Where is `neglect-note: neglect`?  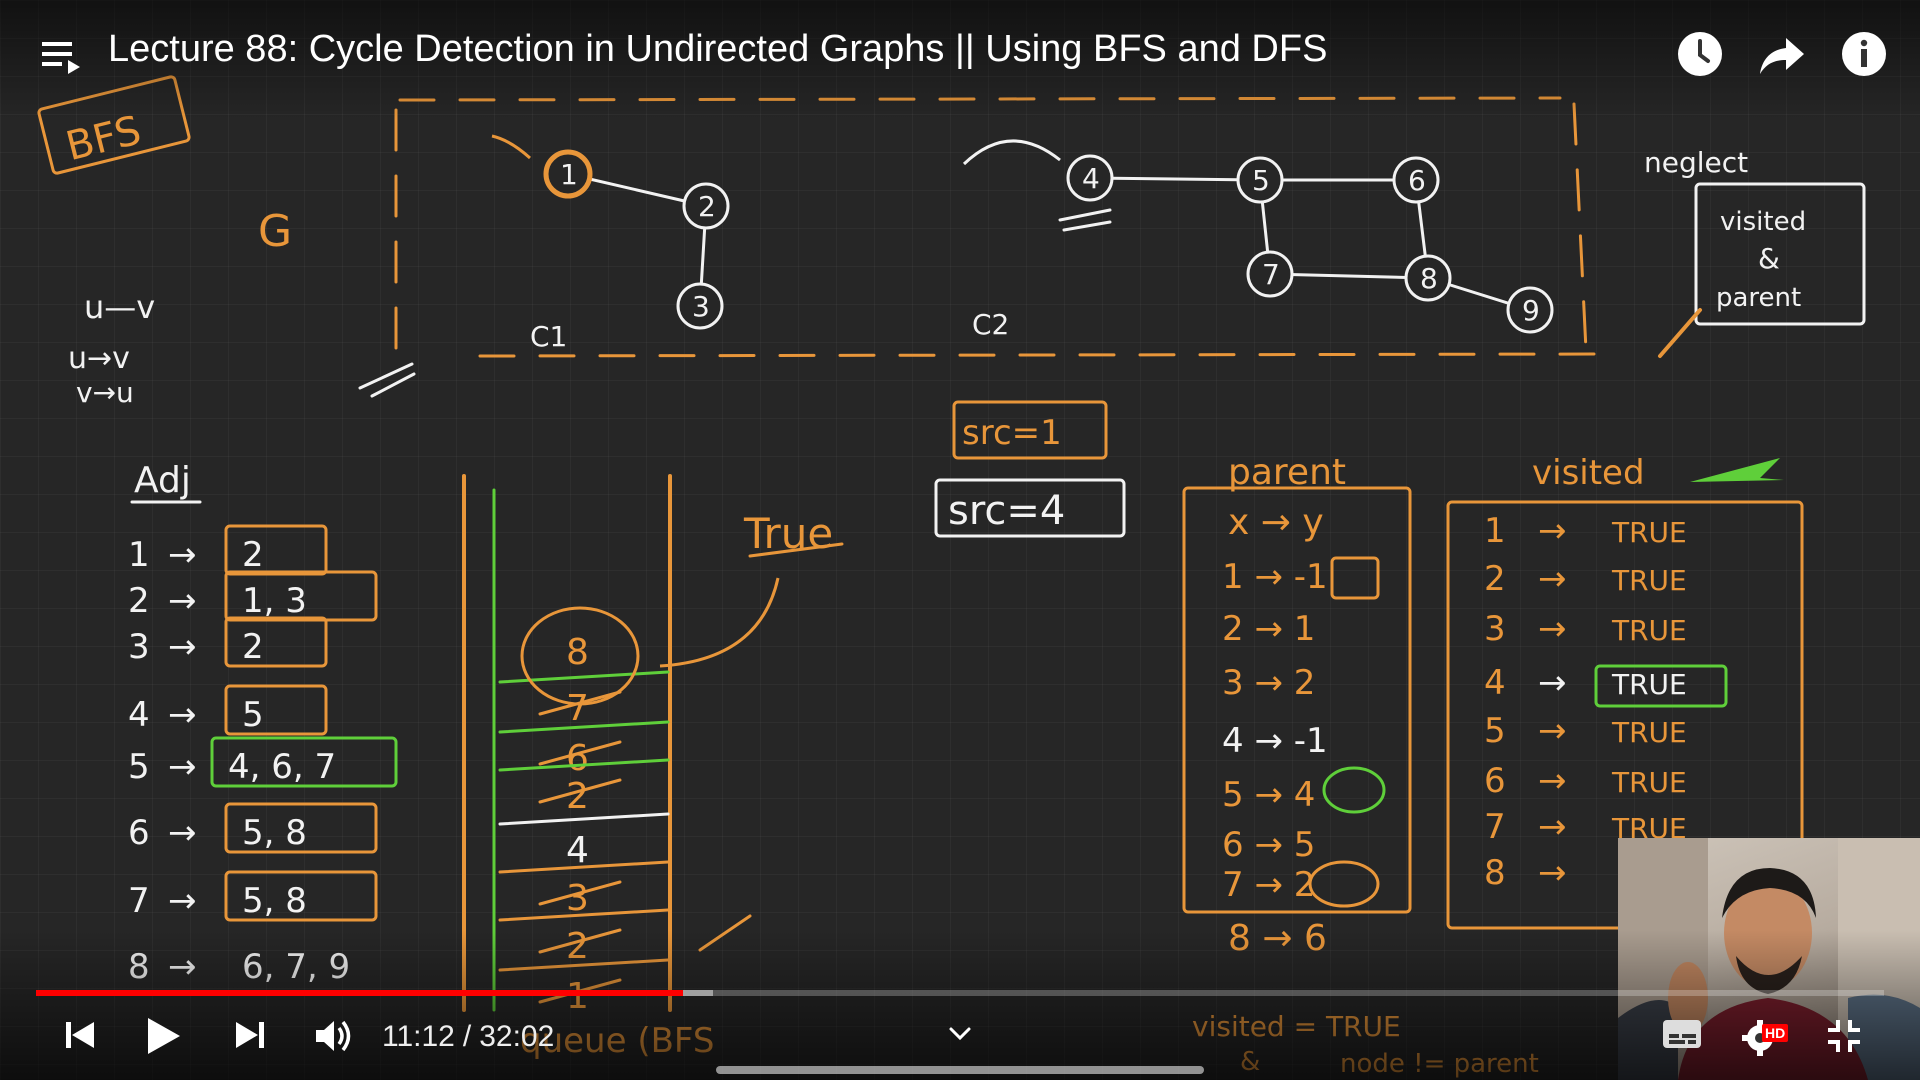
neglect-note: neglect is located at coordinates (1696, 162).